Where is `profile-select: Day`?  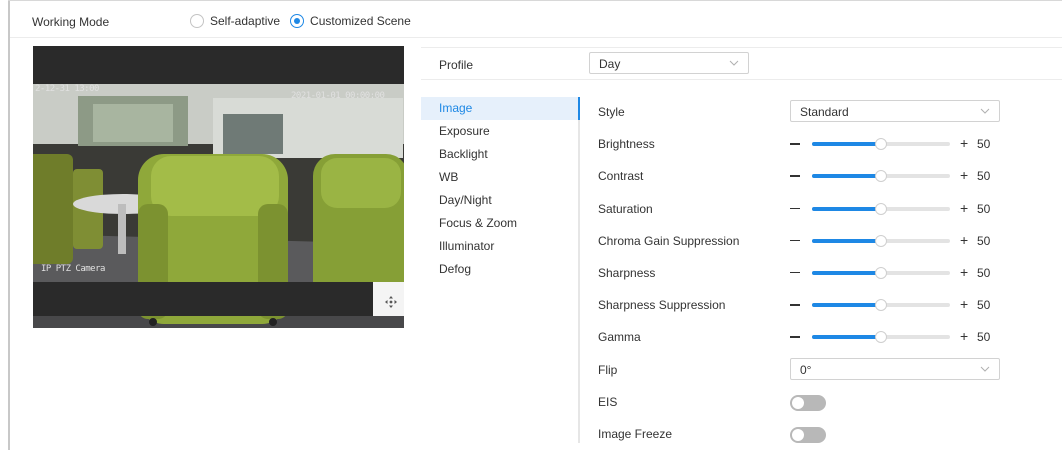
profile-select: Day is located at coordinates (669, 63).